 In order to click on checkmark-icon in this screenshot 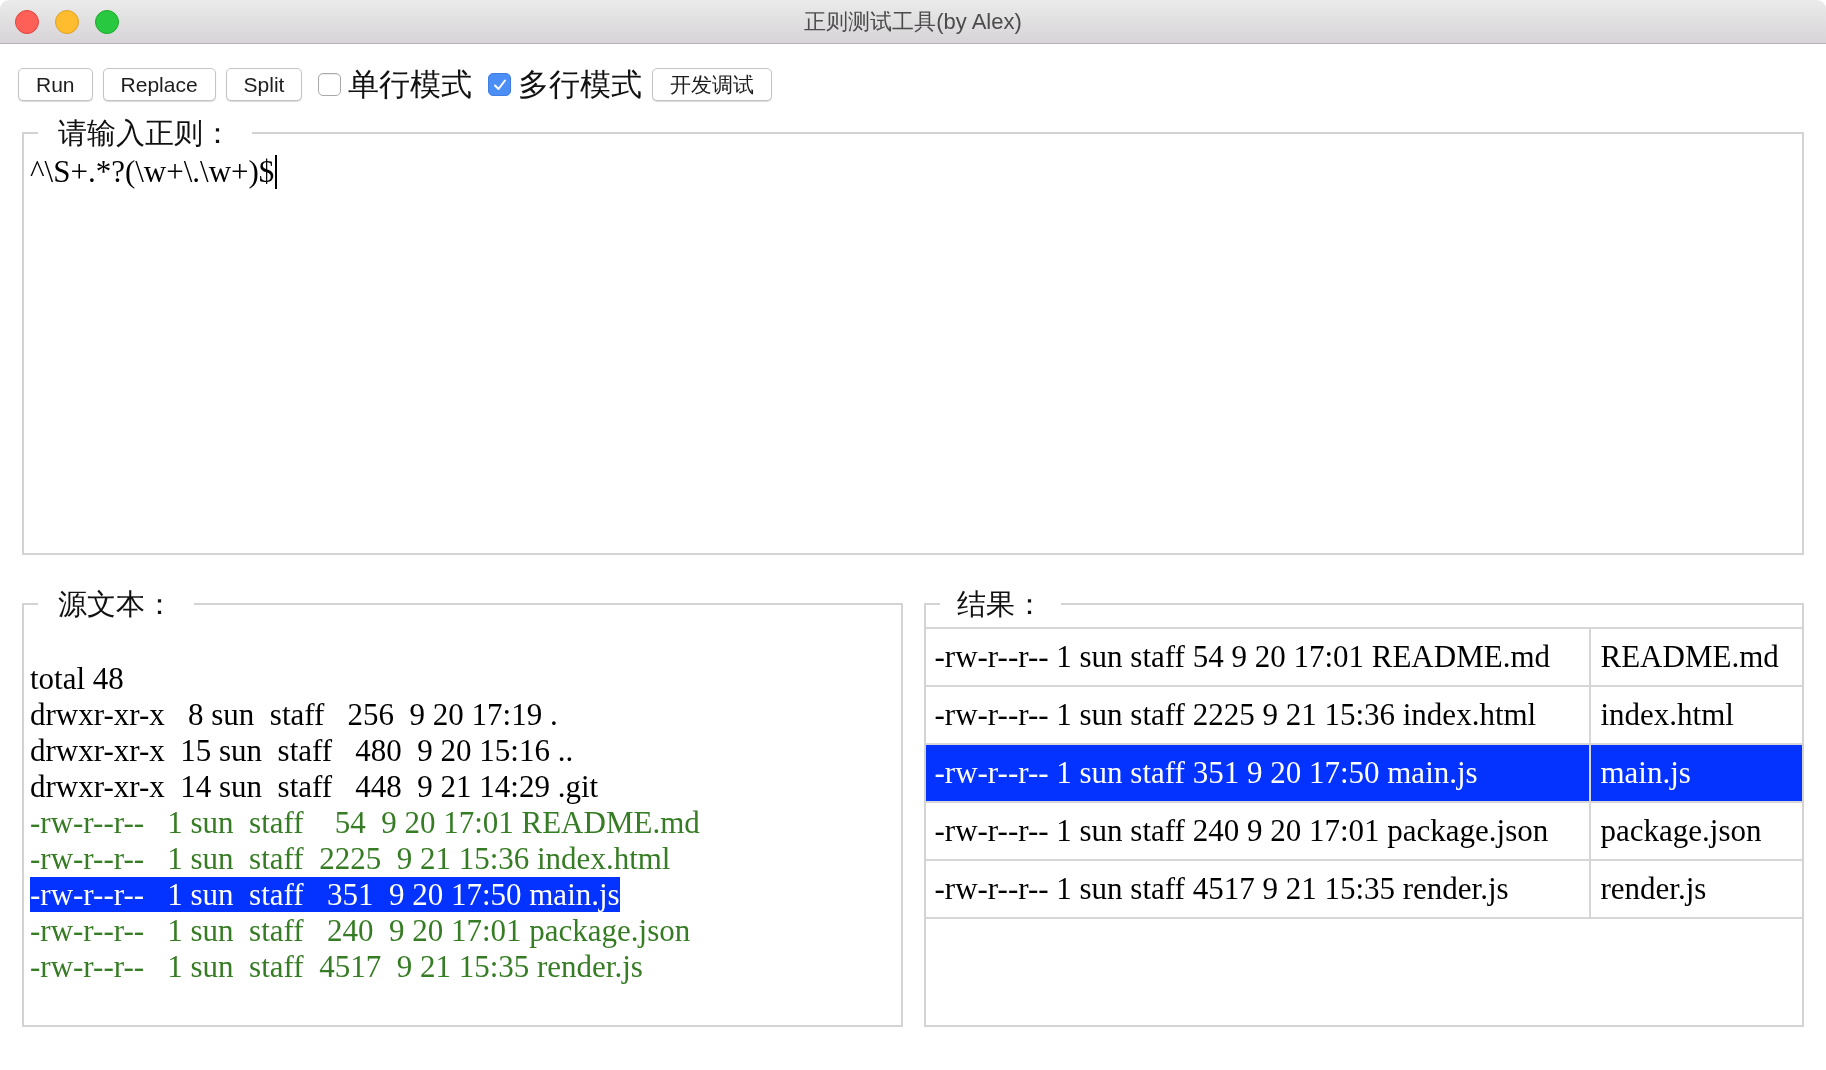, I will do `click(499, 84)`.